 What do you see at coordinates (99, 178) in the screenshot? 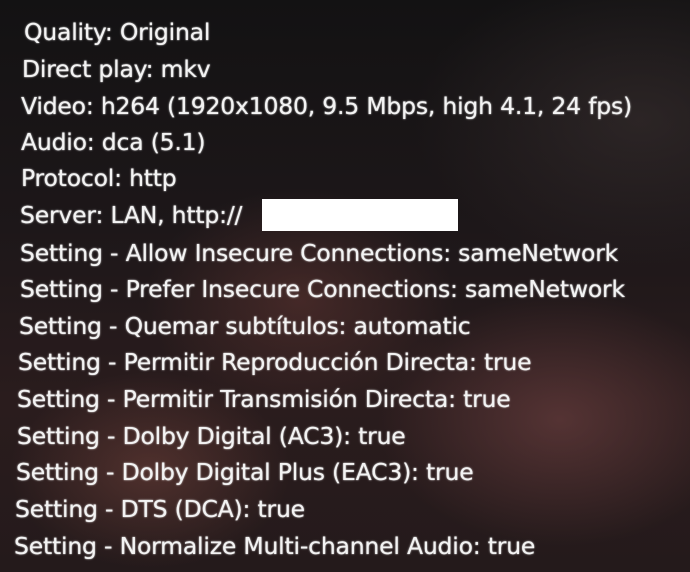
I see `protocol-line: Protocol: http` at bounding box center [99, 178].